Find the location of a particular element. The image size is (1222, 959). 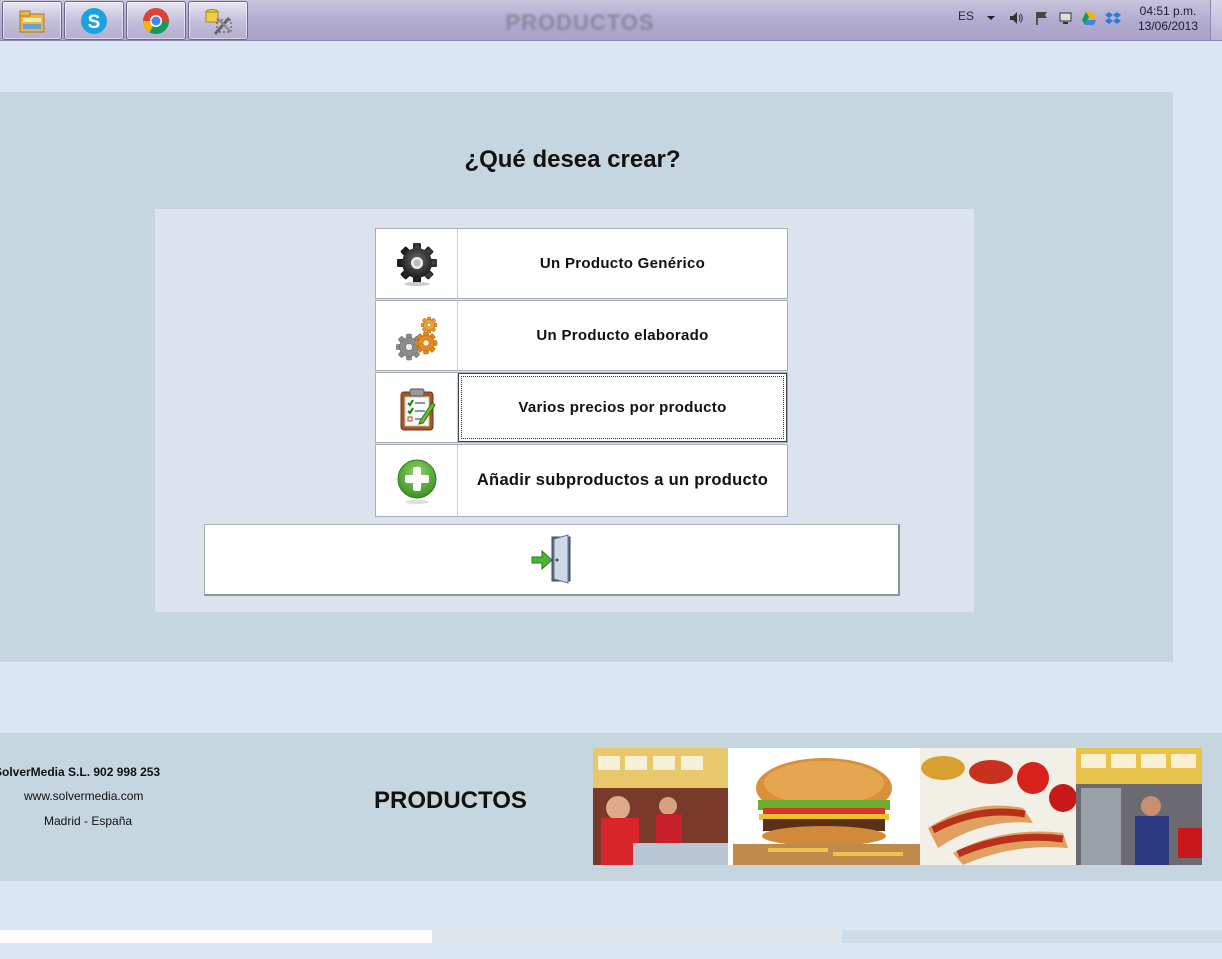

skype-taskbar-button: S is located at coordinates (94, 20).